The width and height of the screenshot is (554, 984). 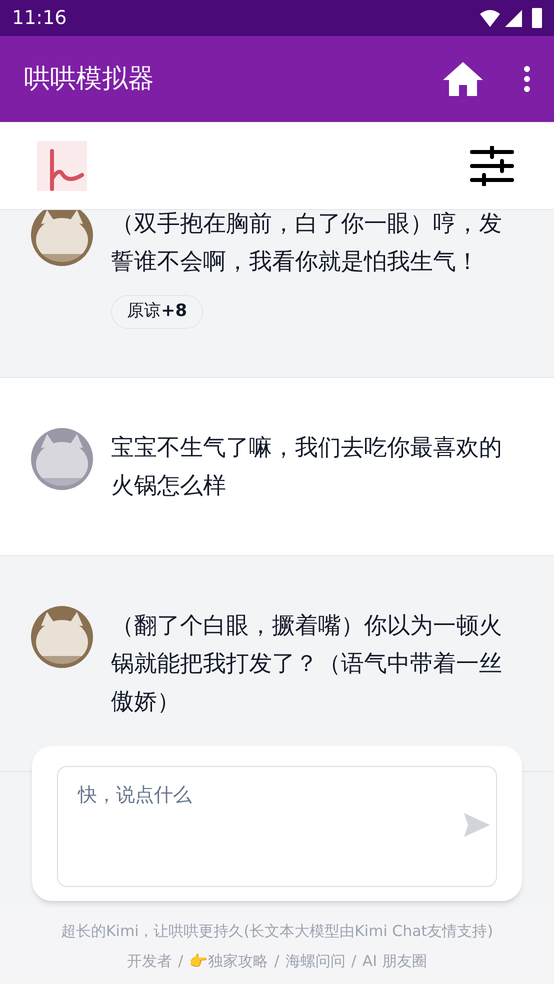 What do you see at coordinates (62, 165) in the screenshot?
I see `logo-icon` at bounding box center [62, 165].